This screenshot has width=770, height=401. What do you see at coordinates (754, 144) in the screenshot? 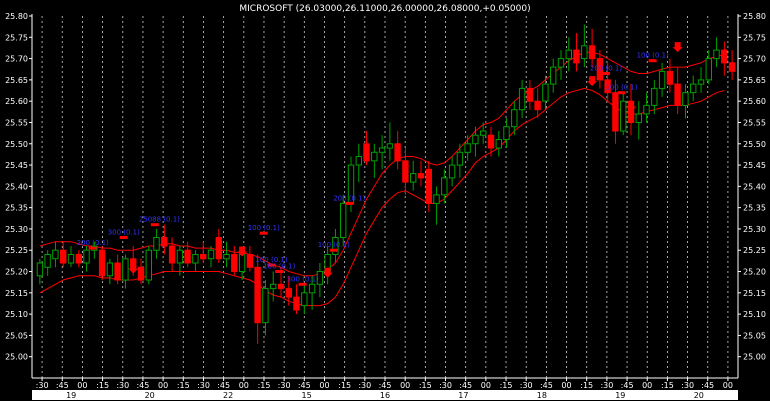
I see `y-tick-label-right: 25.50` at bounding box center [754, 144].